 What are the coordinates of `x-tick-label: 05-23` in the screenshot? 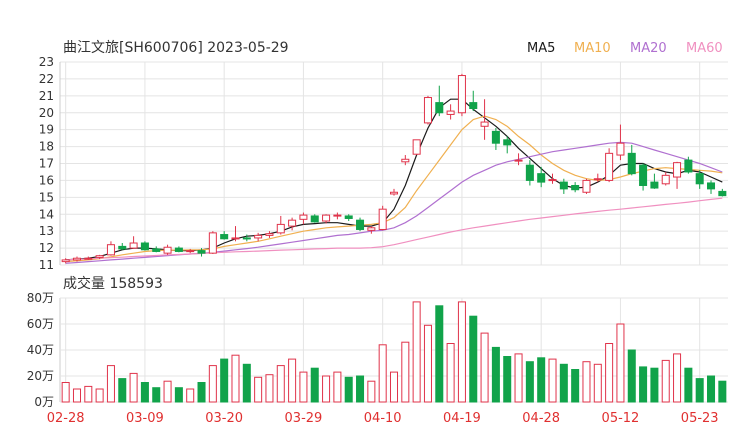 It's located at (700, 418).